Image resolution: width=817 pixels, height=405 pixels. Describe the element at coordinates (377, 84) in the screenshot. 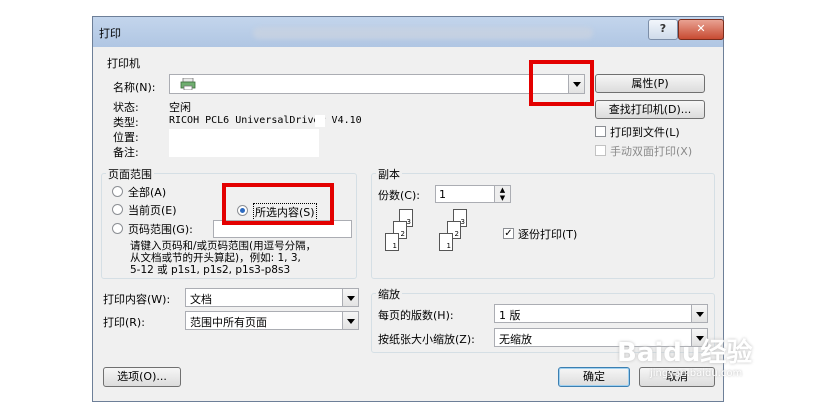

I see `printer-name-combo` at that location.